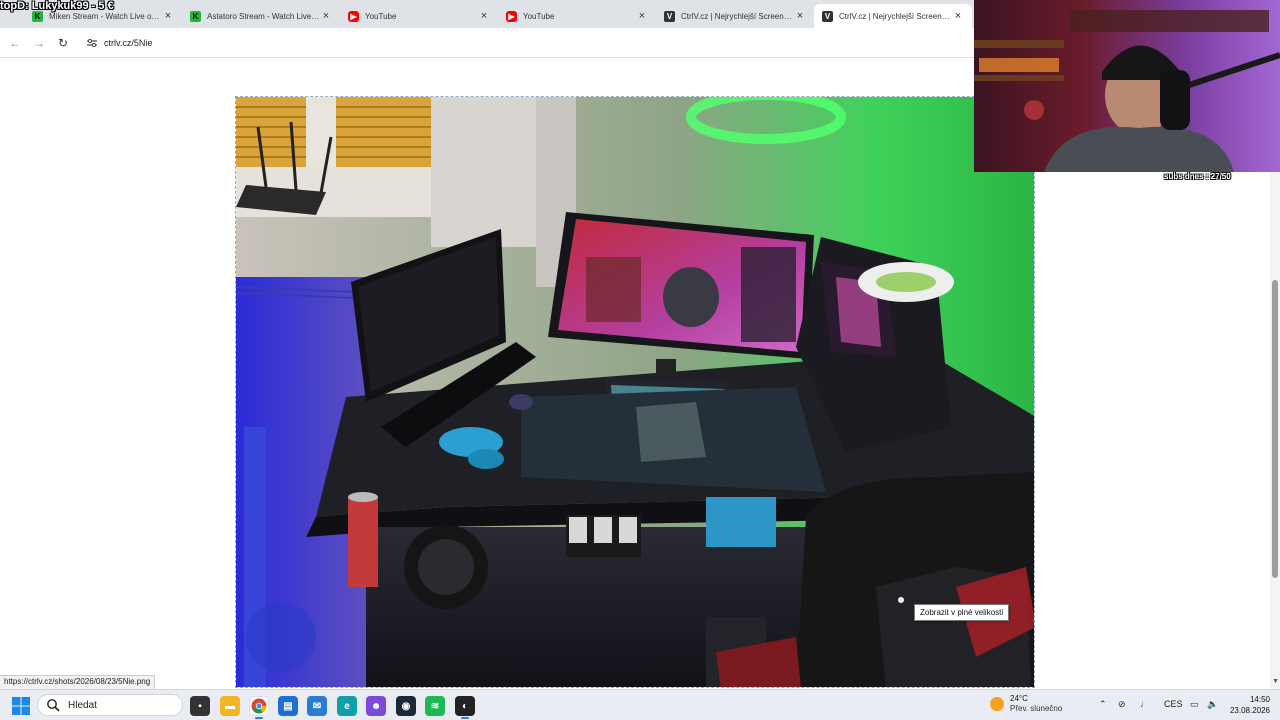 This screenshot has height=720, width=1280. Describe the element at coordinates (1249, 710) in the screenshot. I see `clock-date: 23.08.2026` at that location.